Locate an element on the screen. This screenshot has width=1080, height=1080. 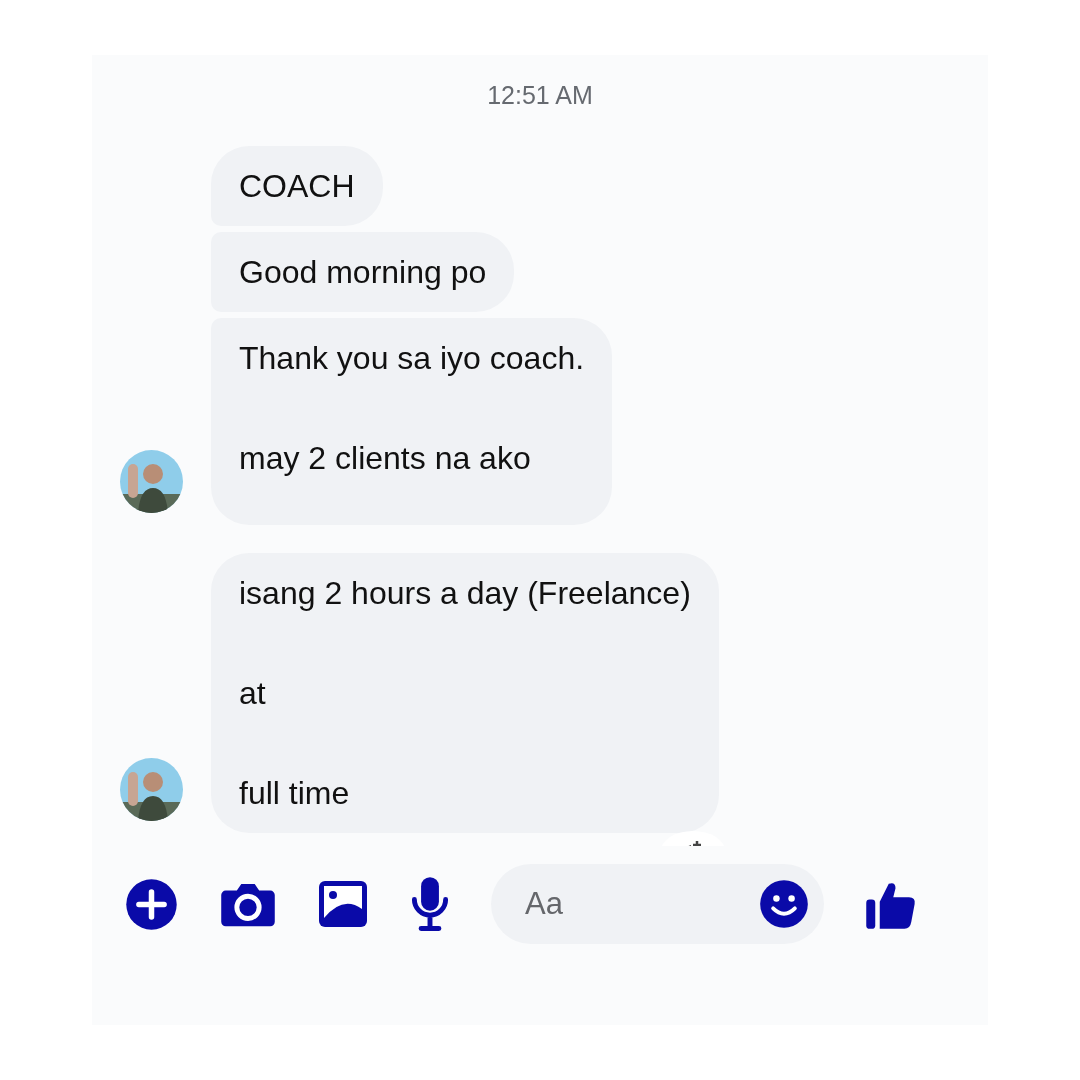
timestamp: 12:51 AM is located at coordinates (540, 95).